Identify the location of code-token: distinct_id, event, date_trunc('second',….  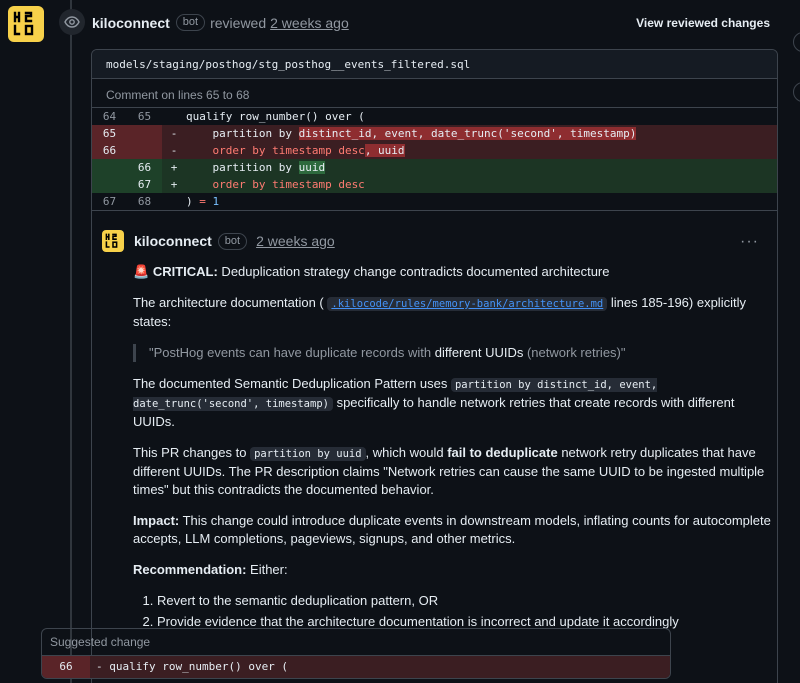
(467, 133).